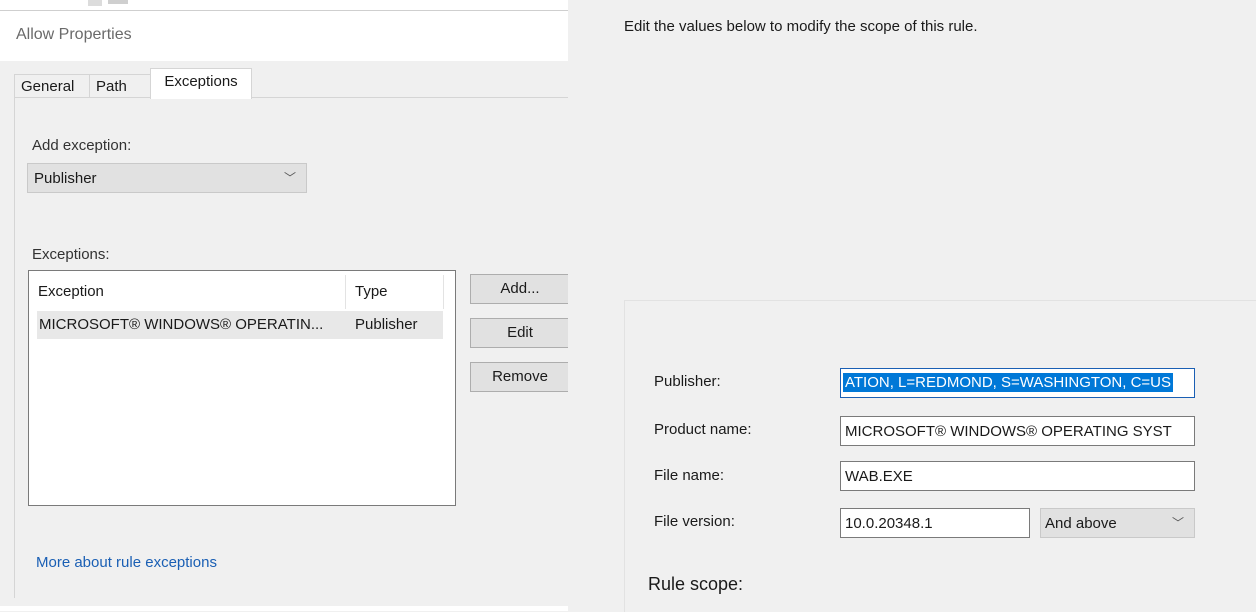 This screenshot has width=1256, height=612. I want to click on publisher-label: Publisher:, so click(687, 381).